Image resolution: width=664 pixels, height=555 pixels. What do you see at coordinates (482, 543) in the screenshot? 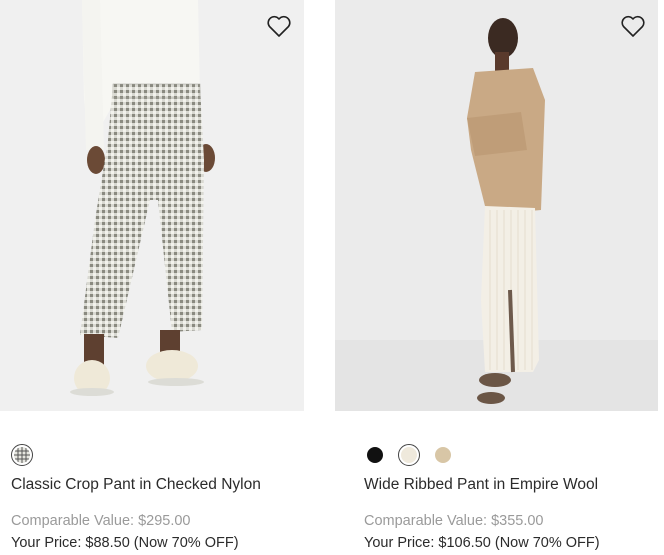
I see `your-price: Your Price: $106.50 (Now 70% OFF)` at bounding box center [482, 543].